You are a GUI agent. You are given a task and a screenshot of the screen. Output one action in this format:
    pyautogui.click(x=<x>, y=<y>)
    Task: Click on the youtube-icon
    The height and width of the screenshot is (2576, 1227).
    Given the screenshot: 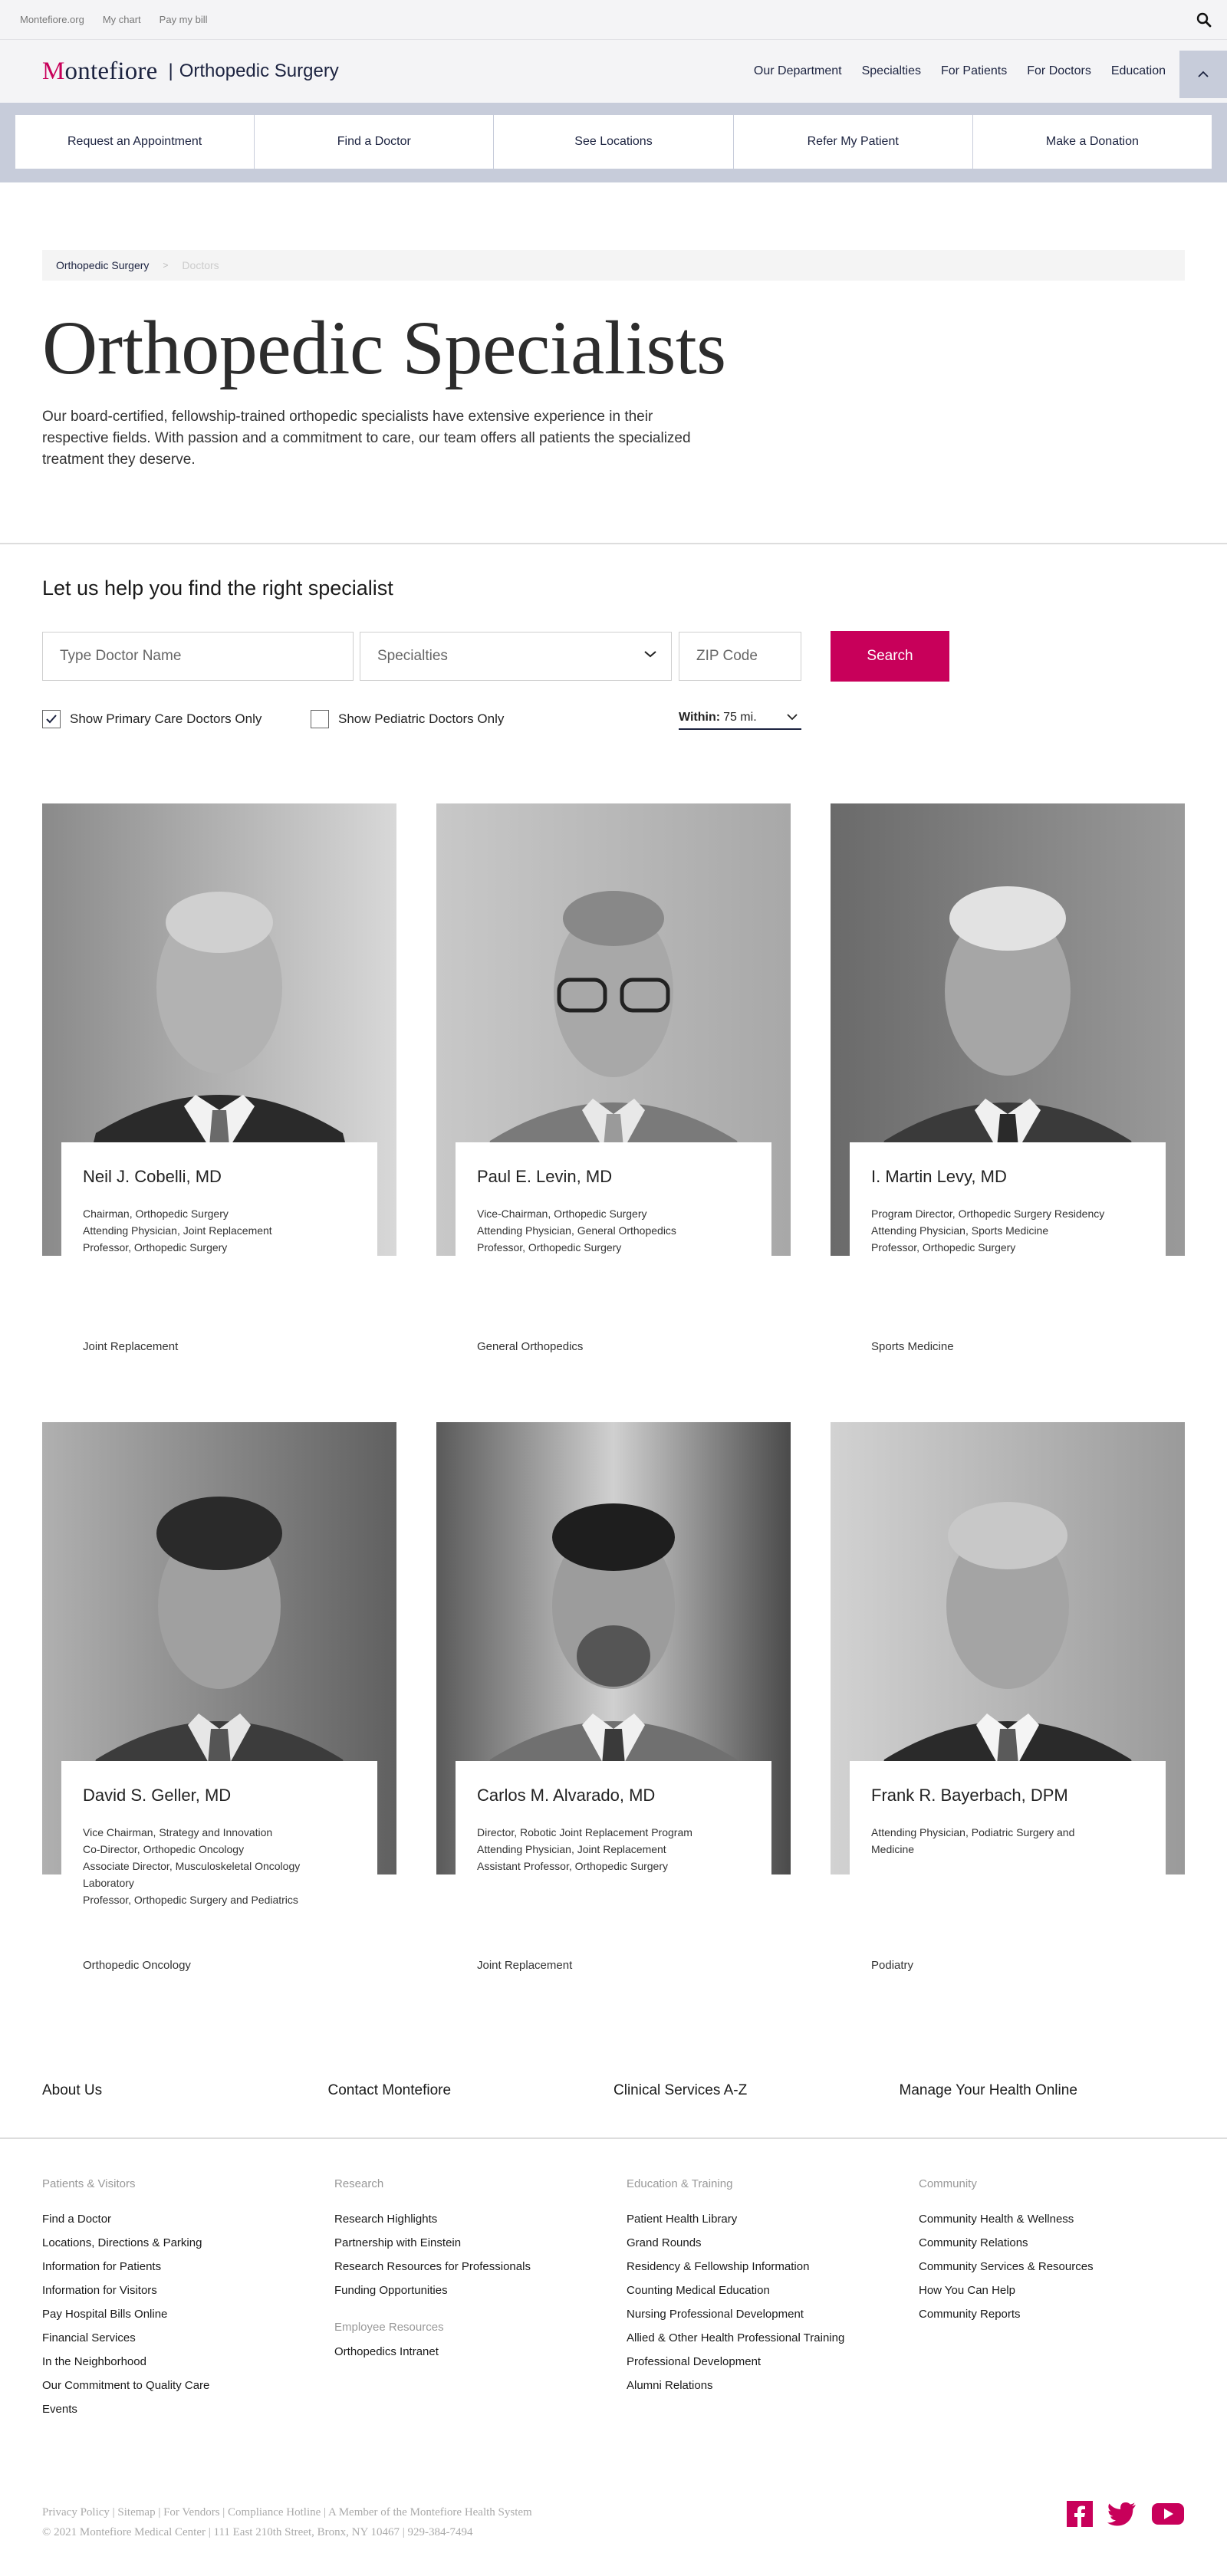 What is the action you would take?
    pyautogui.click(x=1168, y=2514)
    